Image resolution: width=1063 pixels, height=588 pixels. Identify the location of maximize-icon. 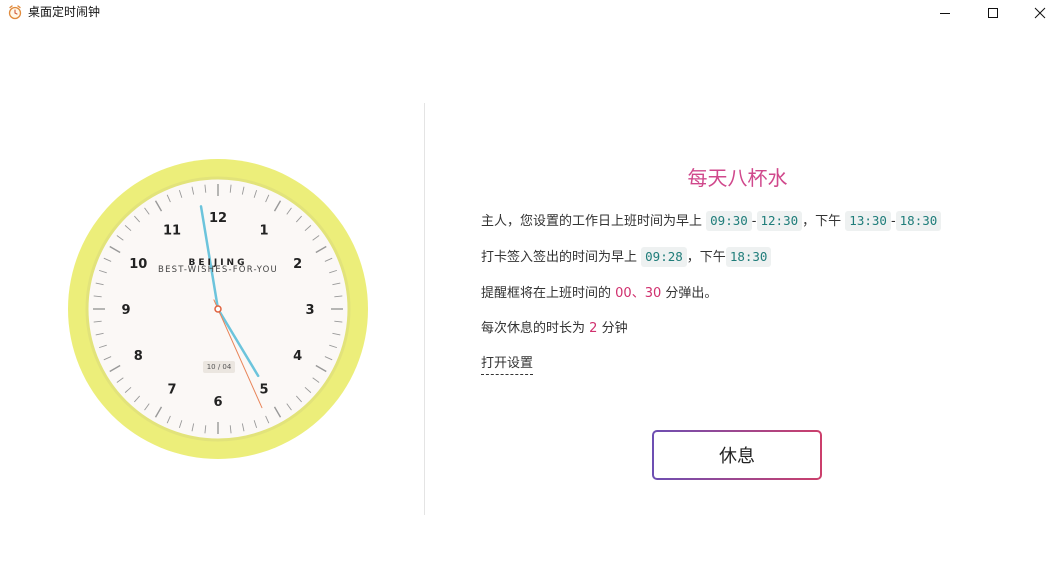
(993, 12).